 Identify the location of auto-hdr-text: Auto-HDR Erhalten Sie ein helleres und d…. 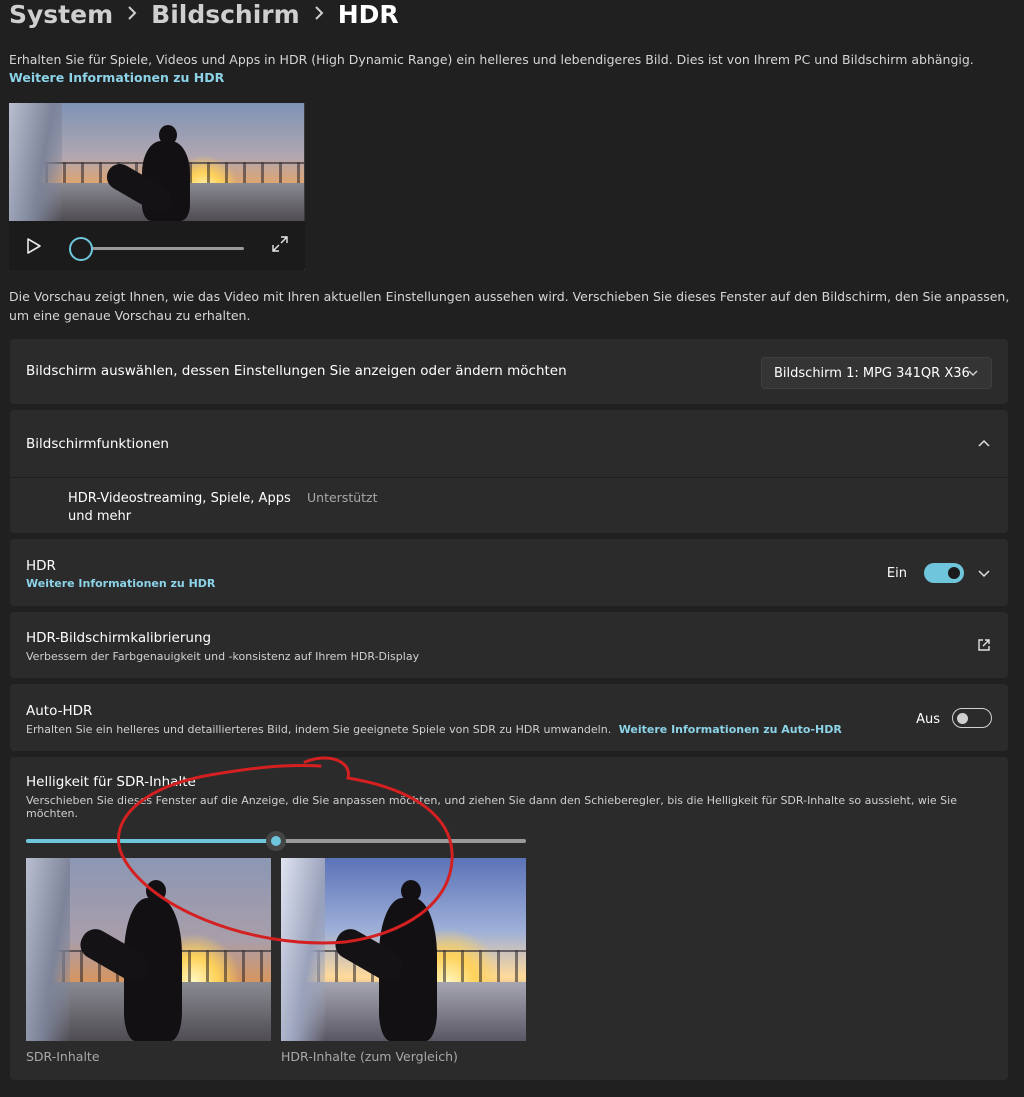
(434, 719).